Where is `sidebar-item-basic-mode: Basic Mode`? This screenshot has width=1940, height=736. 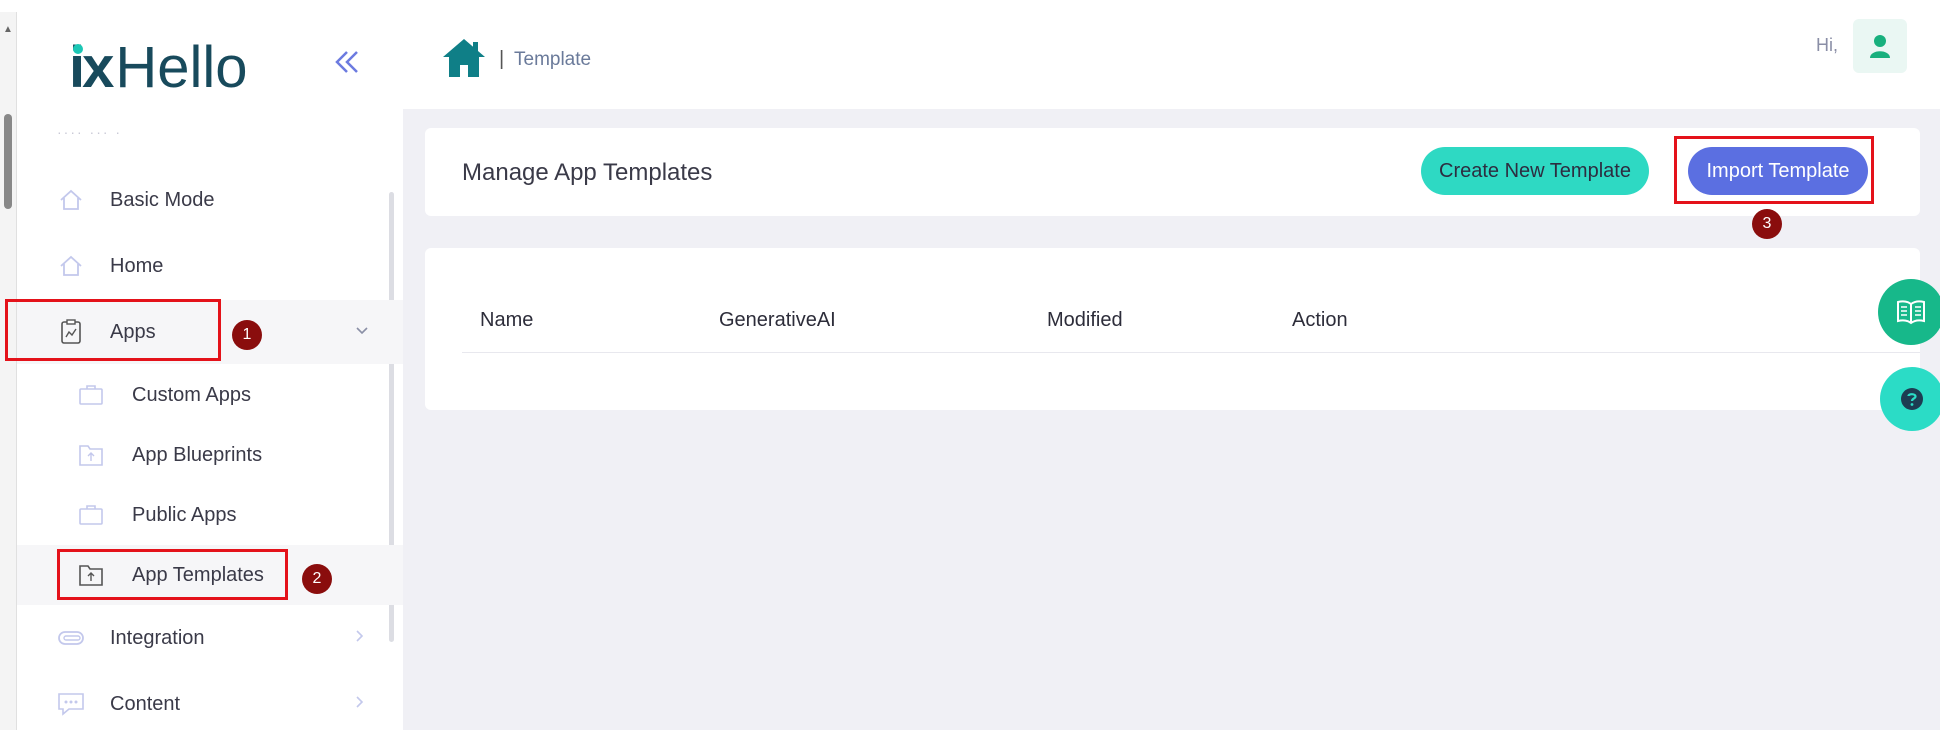
sidebar-item-basic-mode: Basic Mode is located at coordinates (210, 200).